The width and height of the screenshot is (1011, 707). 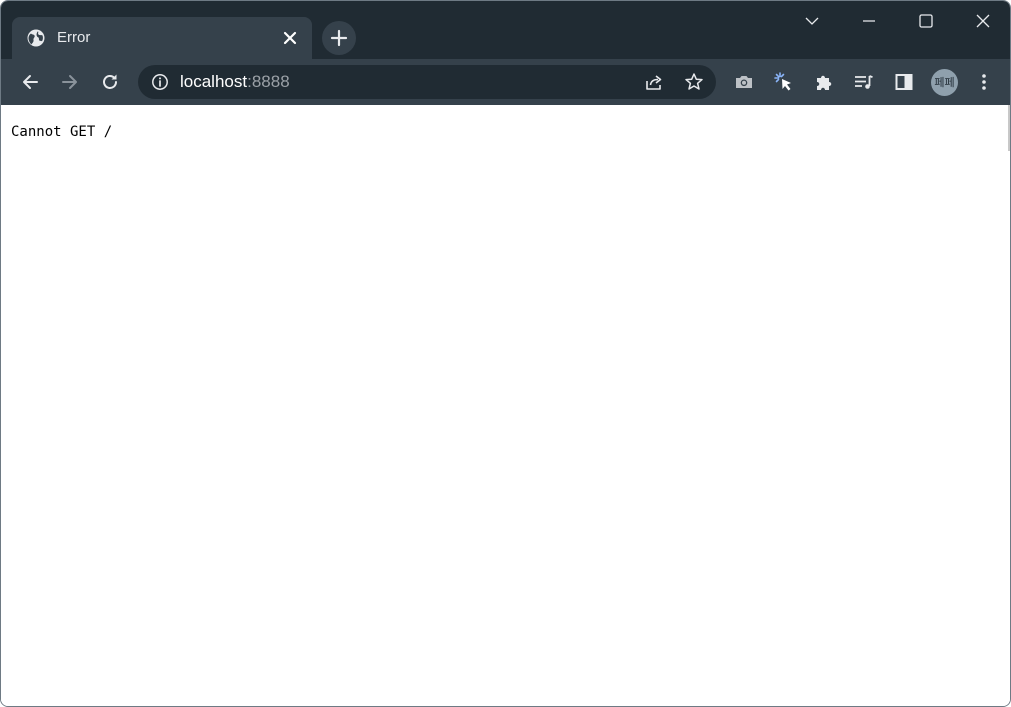 I want to click on url-text: localhost:8888, so click(x=235, y=82).